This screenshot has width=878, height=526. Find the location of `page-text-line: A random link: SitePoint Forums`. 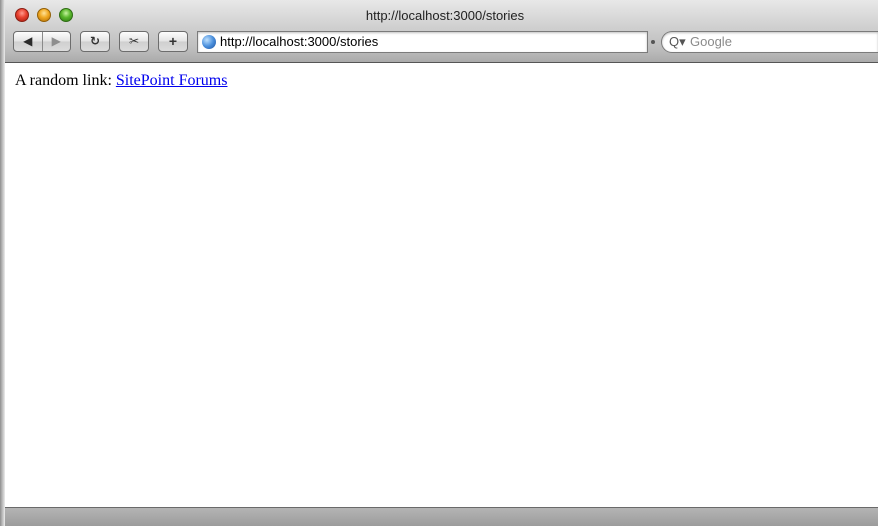

page-text-line: A random link: SitePoint Forums is located at coordinates (121, 81).